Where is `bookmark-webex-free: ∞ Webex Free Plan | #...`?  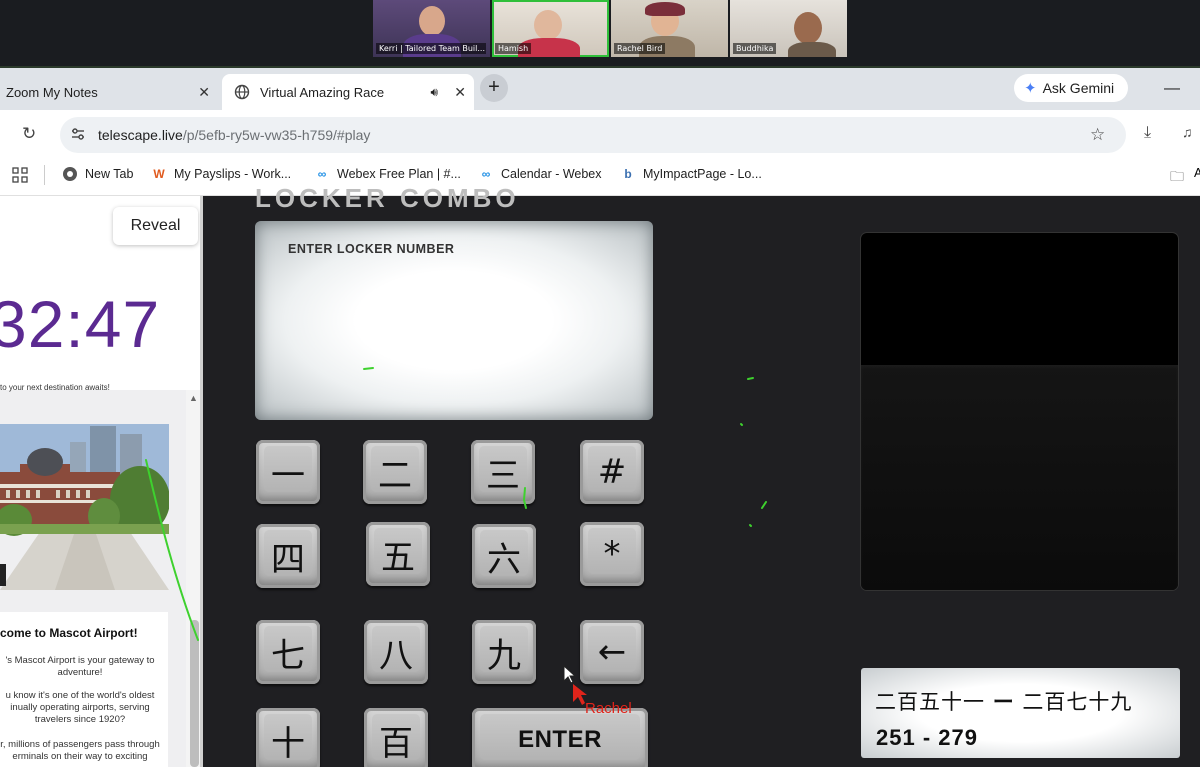
bookmark-webex-free: ∞ Webex Free Plan | #... is located at coordinates (387, 174).